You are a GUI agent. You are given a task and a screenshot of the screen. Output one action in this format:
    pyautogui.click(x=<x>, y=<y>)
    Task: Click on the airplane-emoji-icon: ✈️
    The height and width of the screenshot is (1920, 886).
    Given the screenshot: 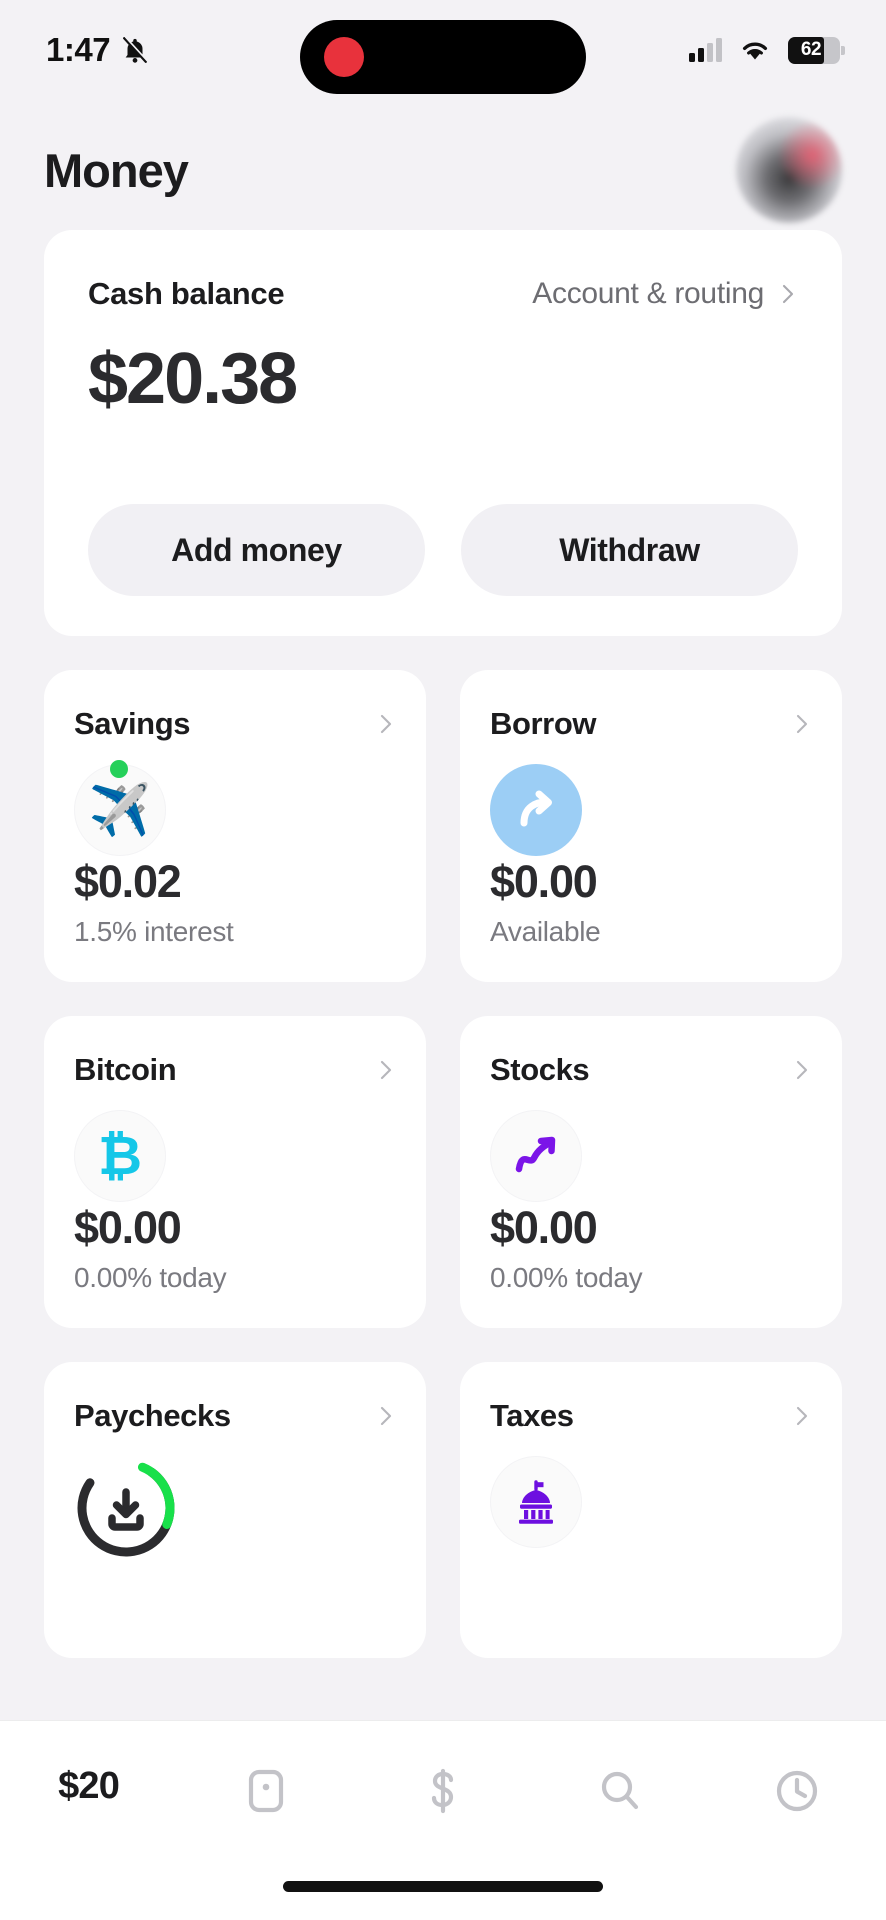 What is the action you would take?
    pyautogui.click(x=120, y=808)
    